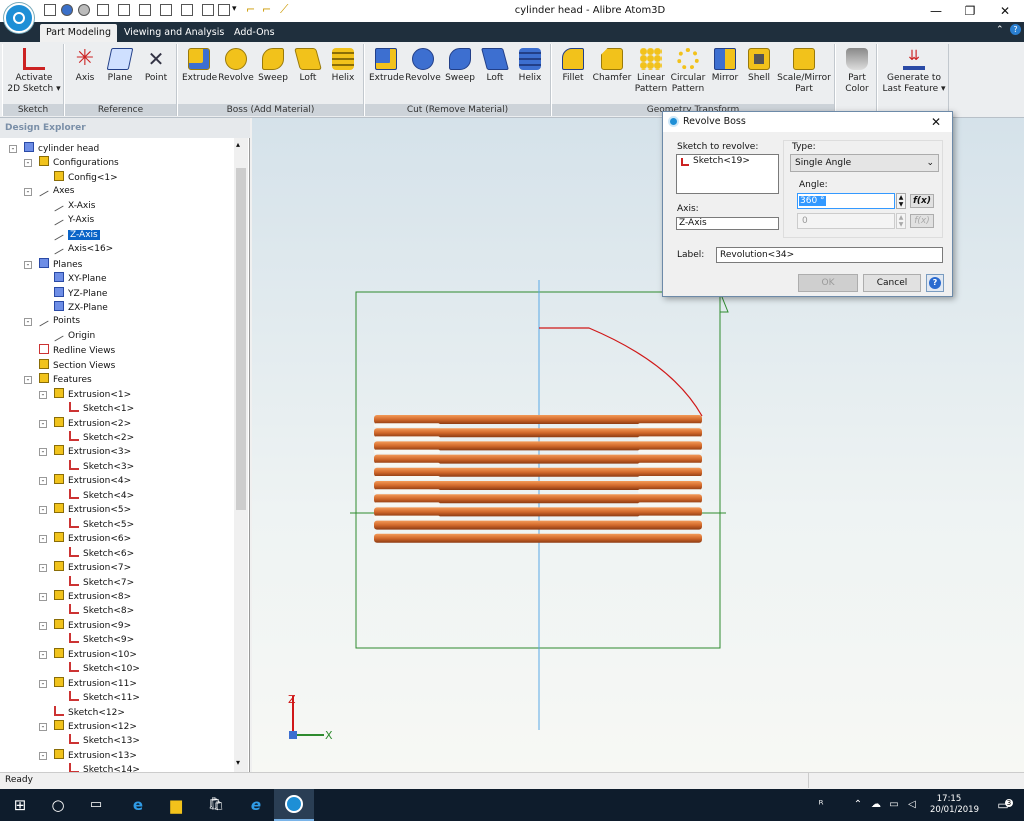  What do you see at coordinates (936, 122) in the screenshot?
I see `dialog-close-button: ✕` at bounding box center [936, 122].